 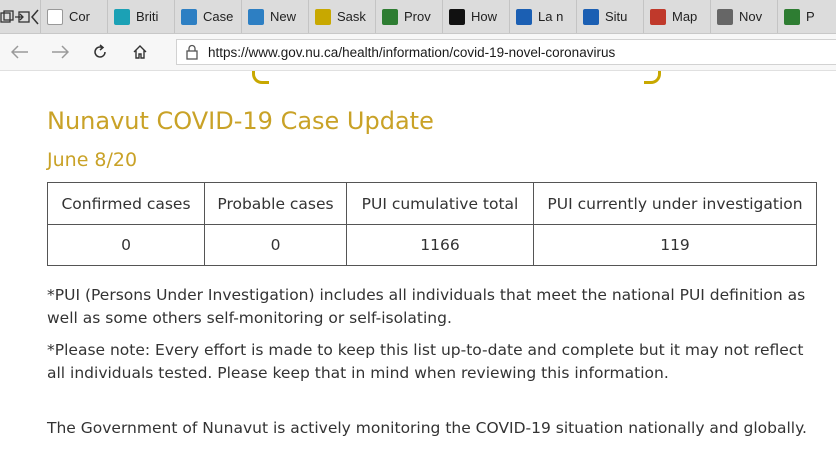 I want to click on tab-label: Sask, so click(x=351, y=16).